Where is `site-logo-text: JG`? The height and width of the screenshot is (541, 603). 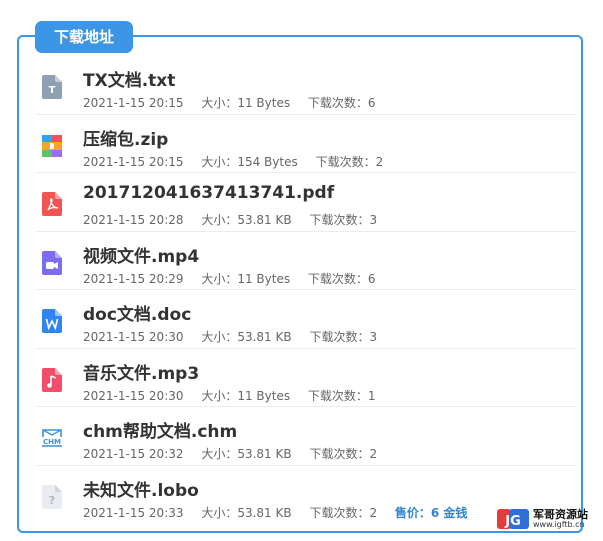
site-logo-text: JG is located at coordinates (512, 521).